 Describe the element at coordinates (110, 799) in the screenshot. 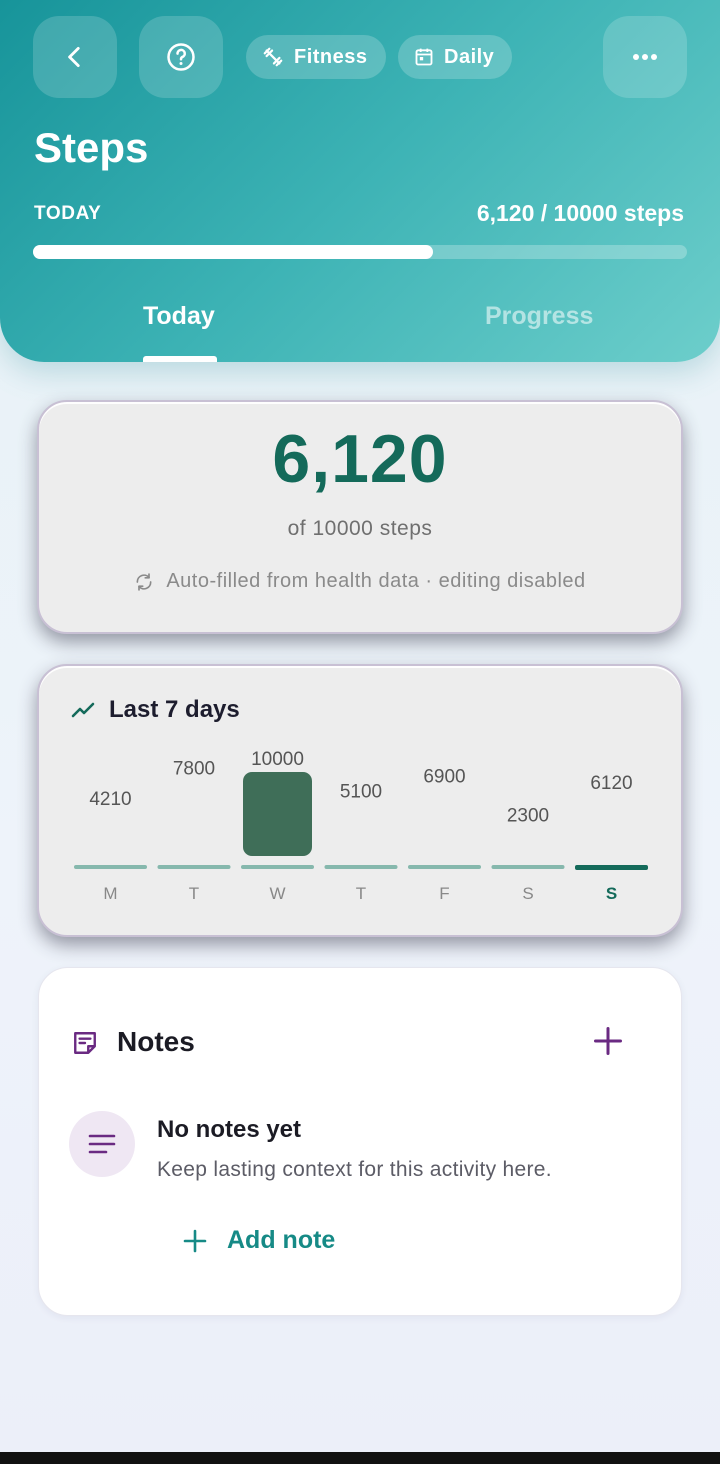

I see `bar-value-label: 4210` at that location.